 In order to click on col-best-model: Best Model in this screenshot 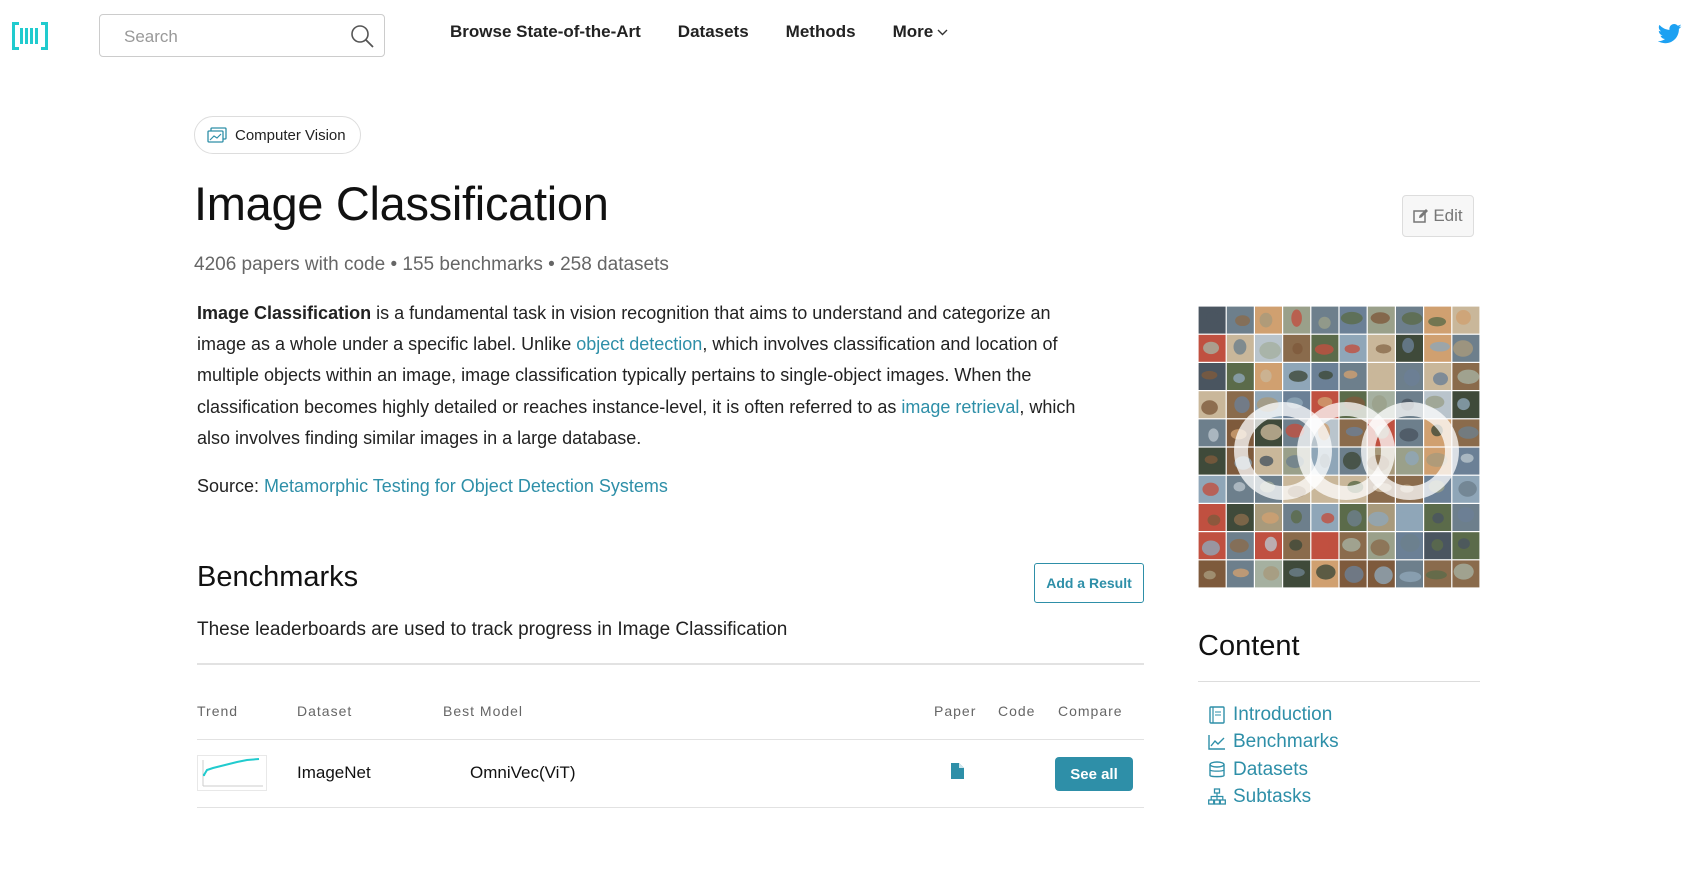, I will do `click(483, 711)`.